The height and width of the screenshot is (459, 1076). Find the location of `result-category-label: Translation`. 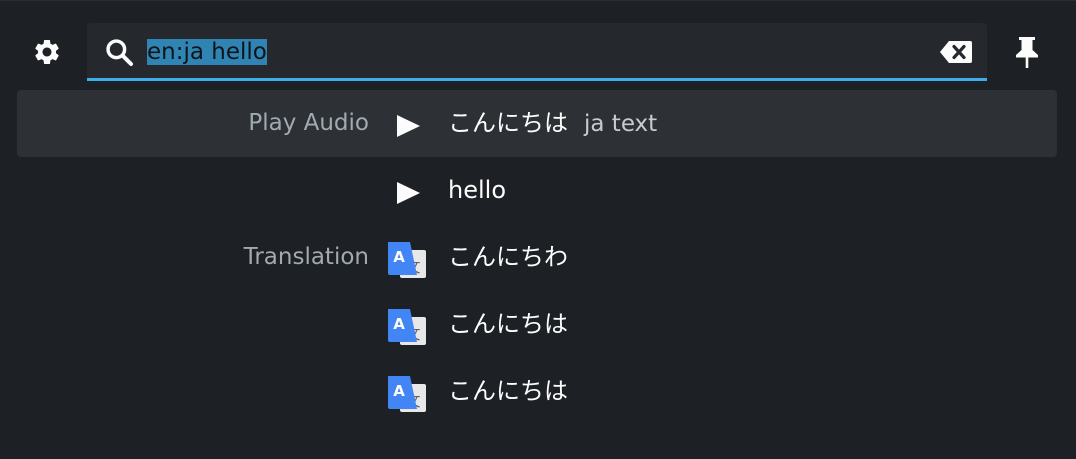

result-category-label: Translation is located at coordinates (306, 257).